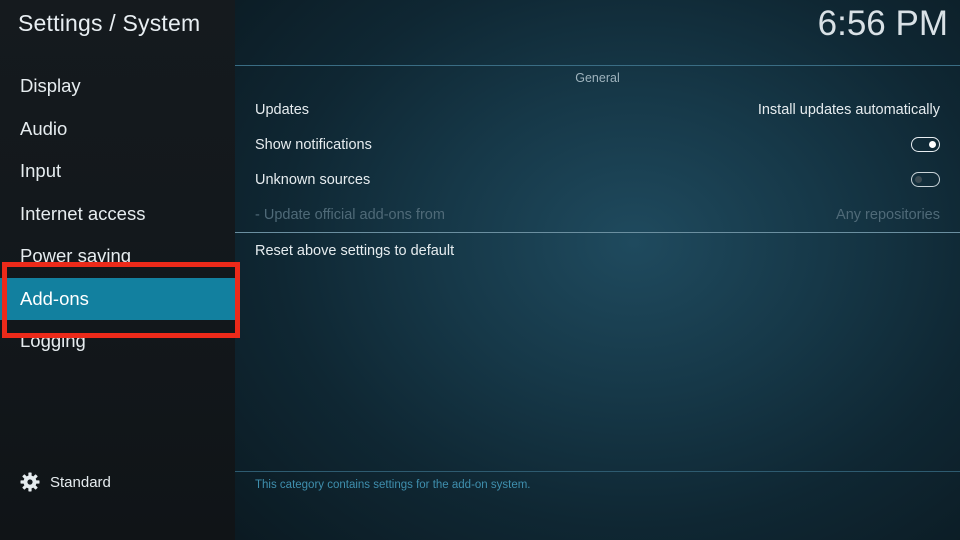 Image resolution: width=960 pixels, height=540 pixels. Describe the element at coordinates (350, 214) in the screenshot. I see `setting-label: - Update official add-ons from` at that location.